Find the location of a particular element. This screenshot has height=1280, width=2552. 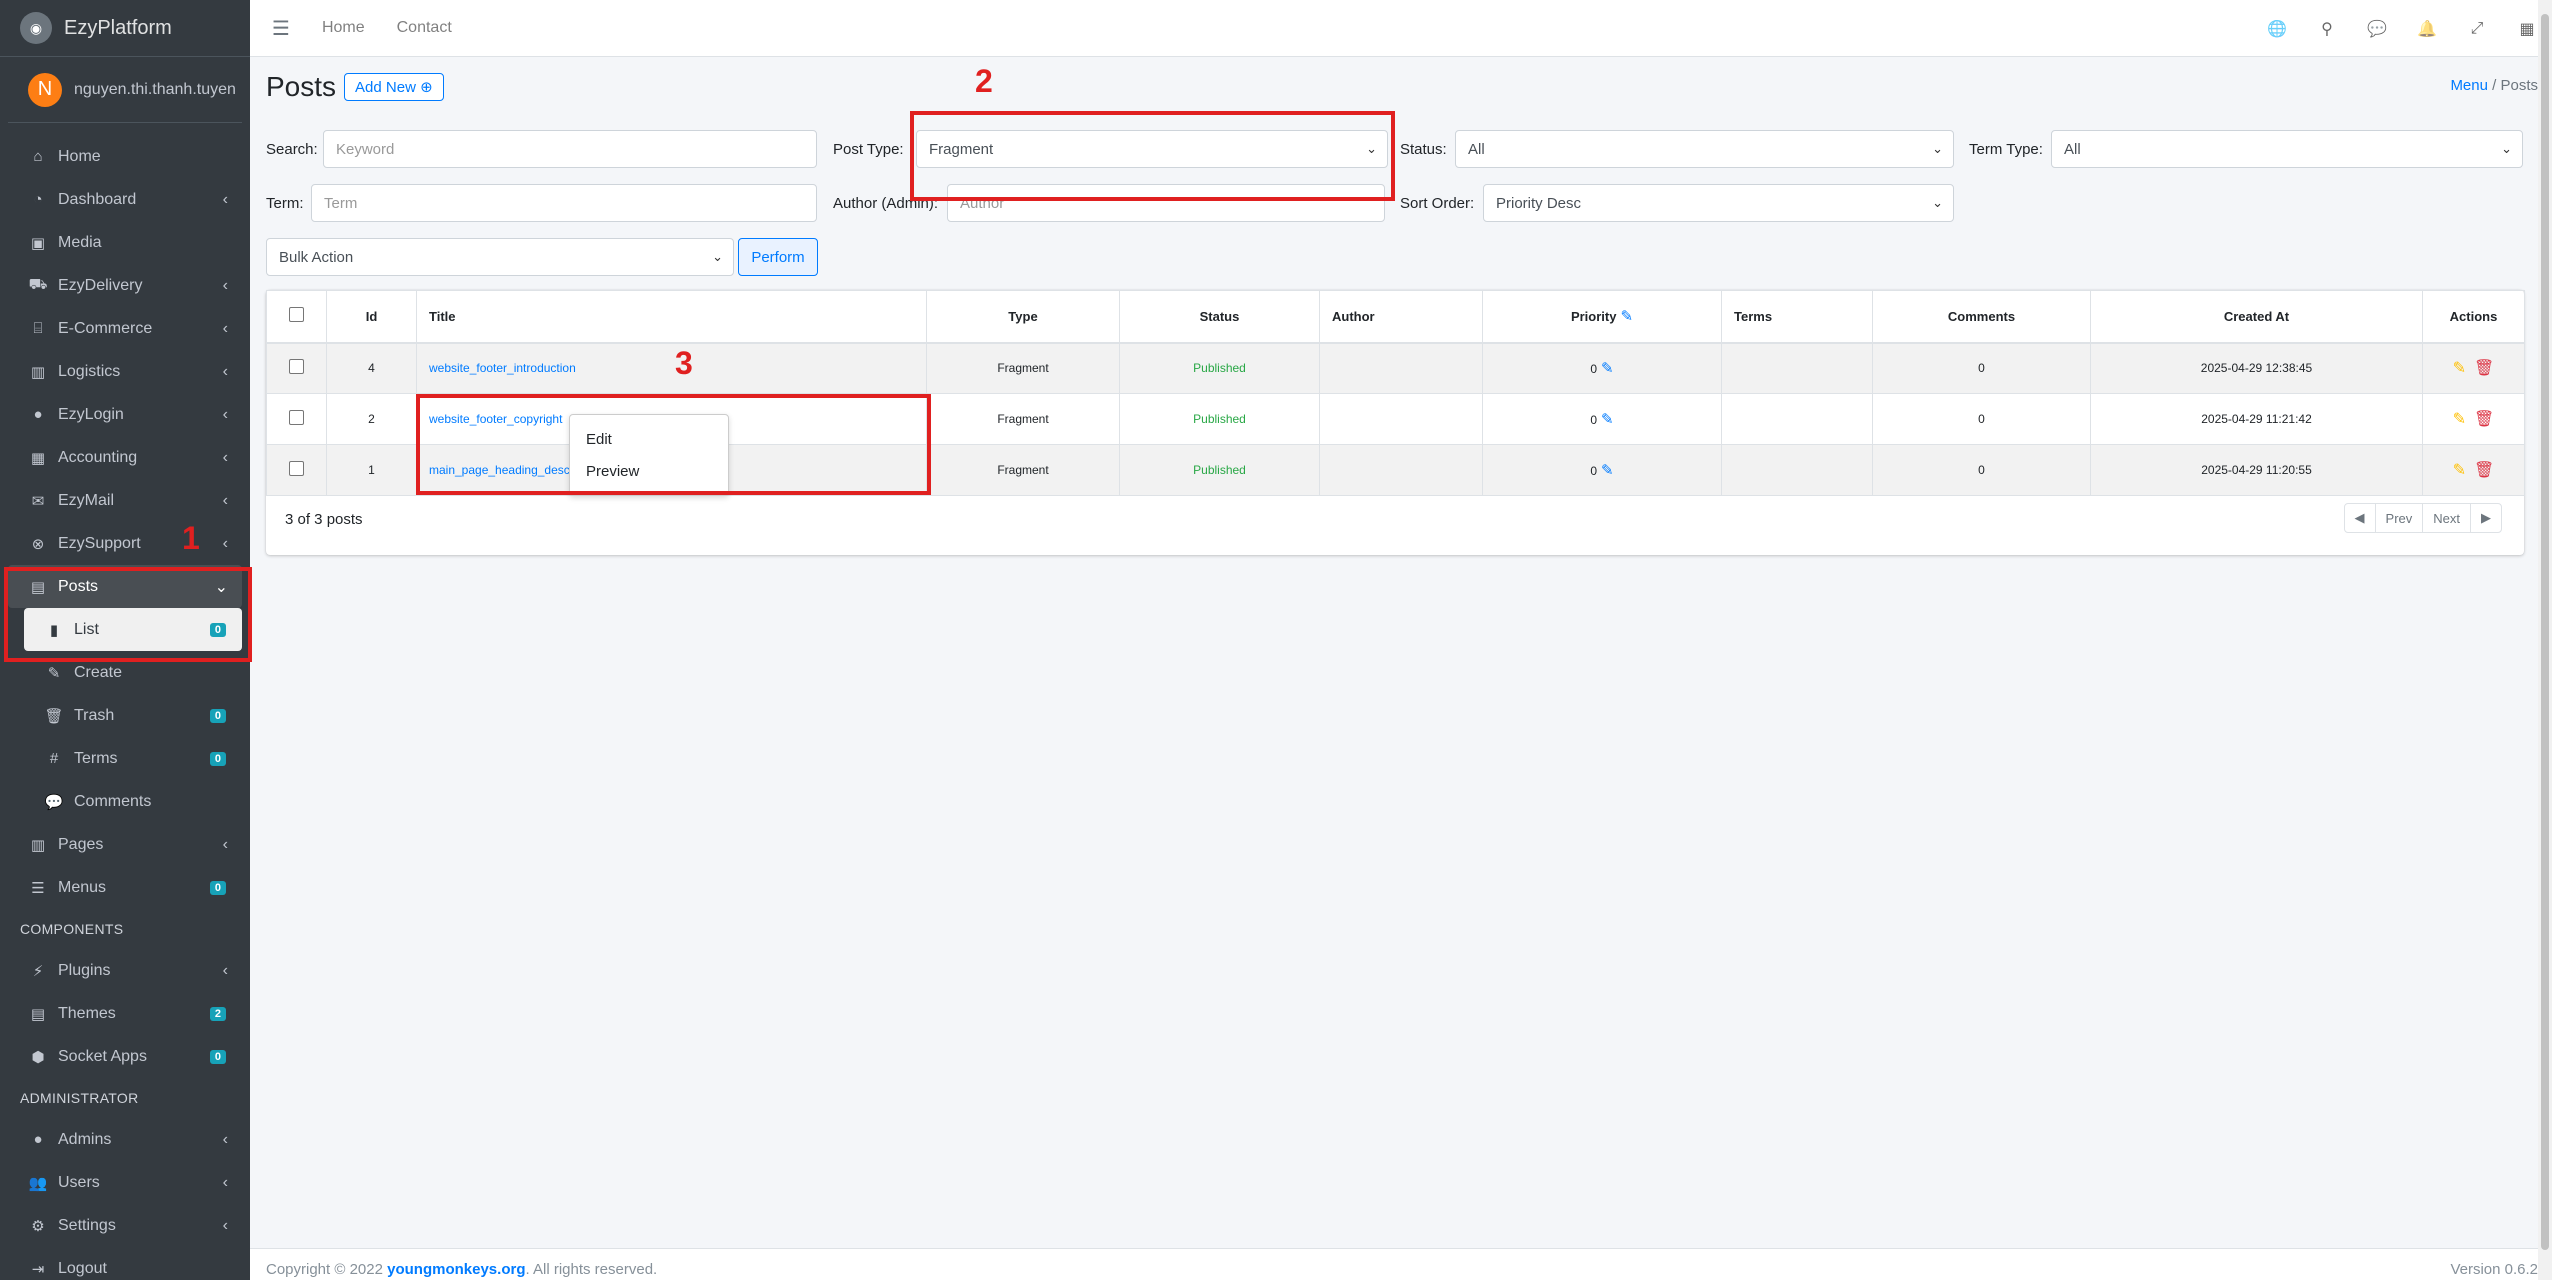

column-id: Id is located at coordinates (371, 317).